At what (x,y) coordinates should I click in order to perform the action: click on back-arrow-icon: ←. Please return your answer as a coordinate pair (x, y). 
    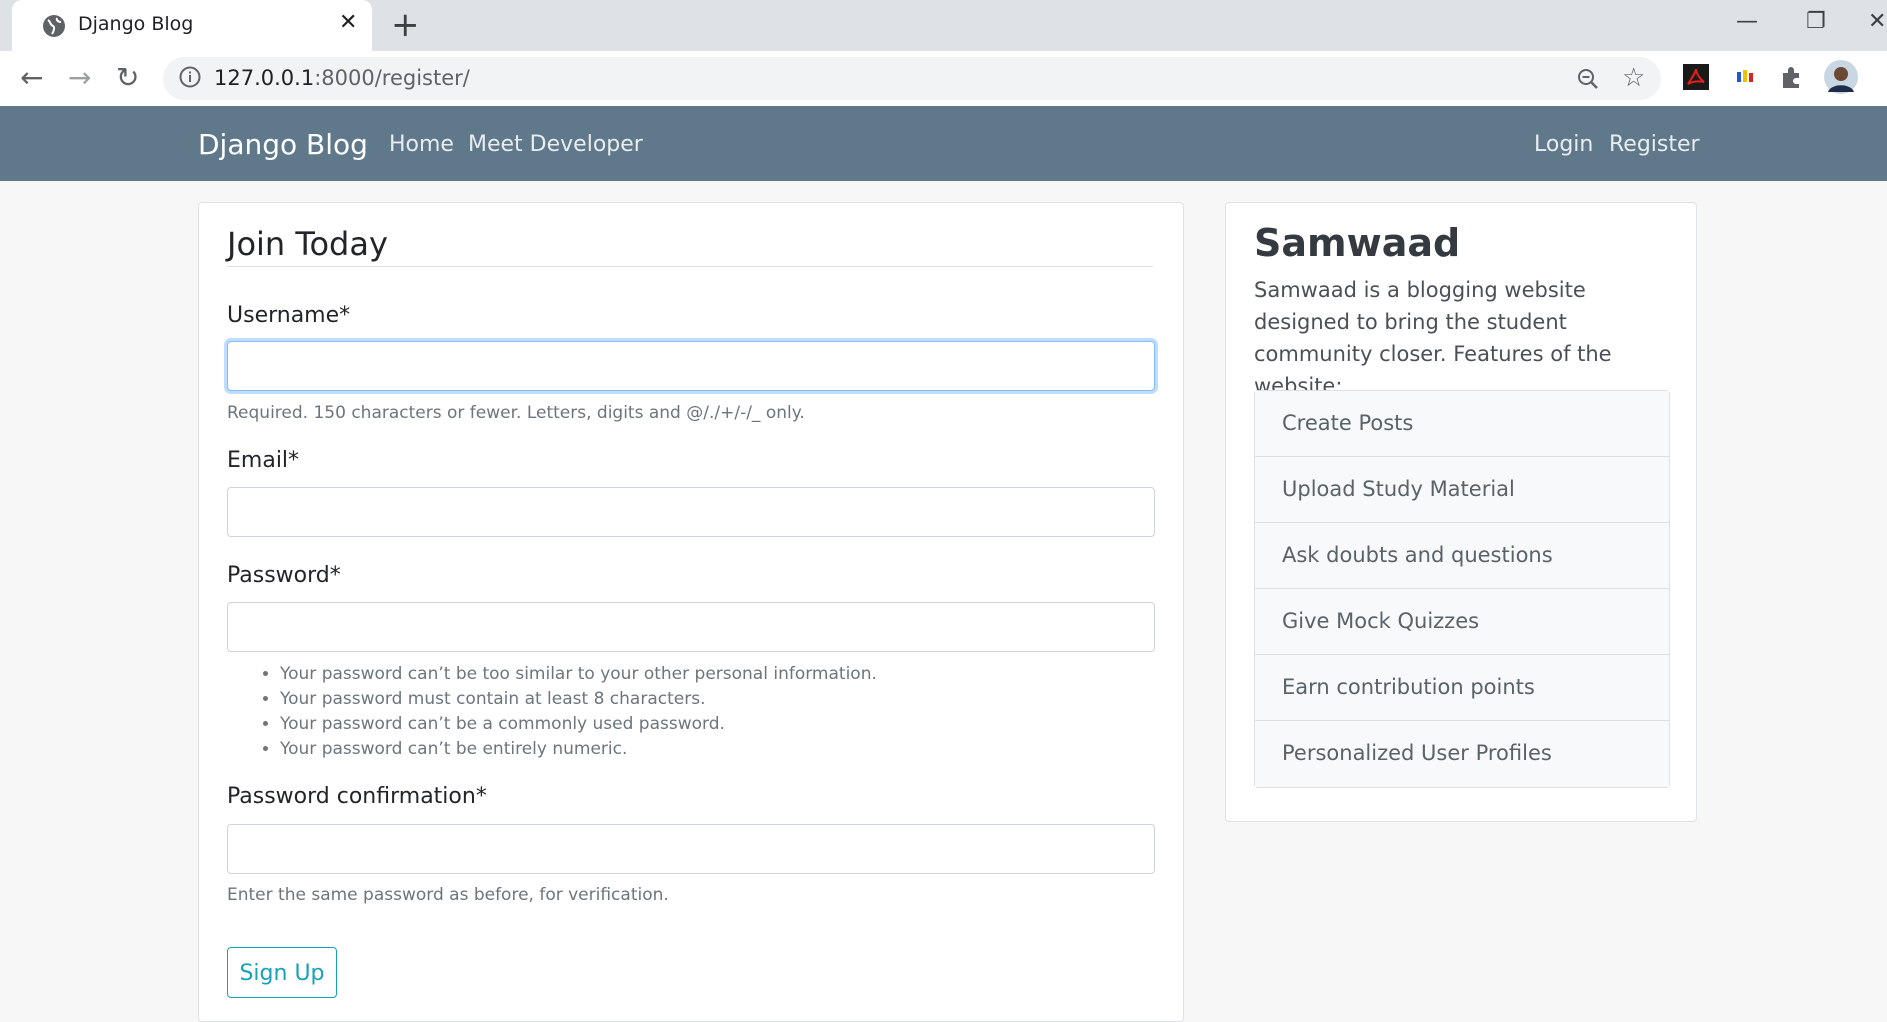
    Looking at the image, I should click on (31, 78).